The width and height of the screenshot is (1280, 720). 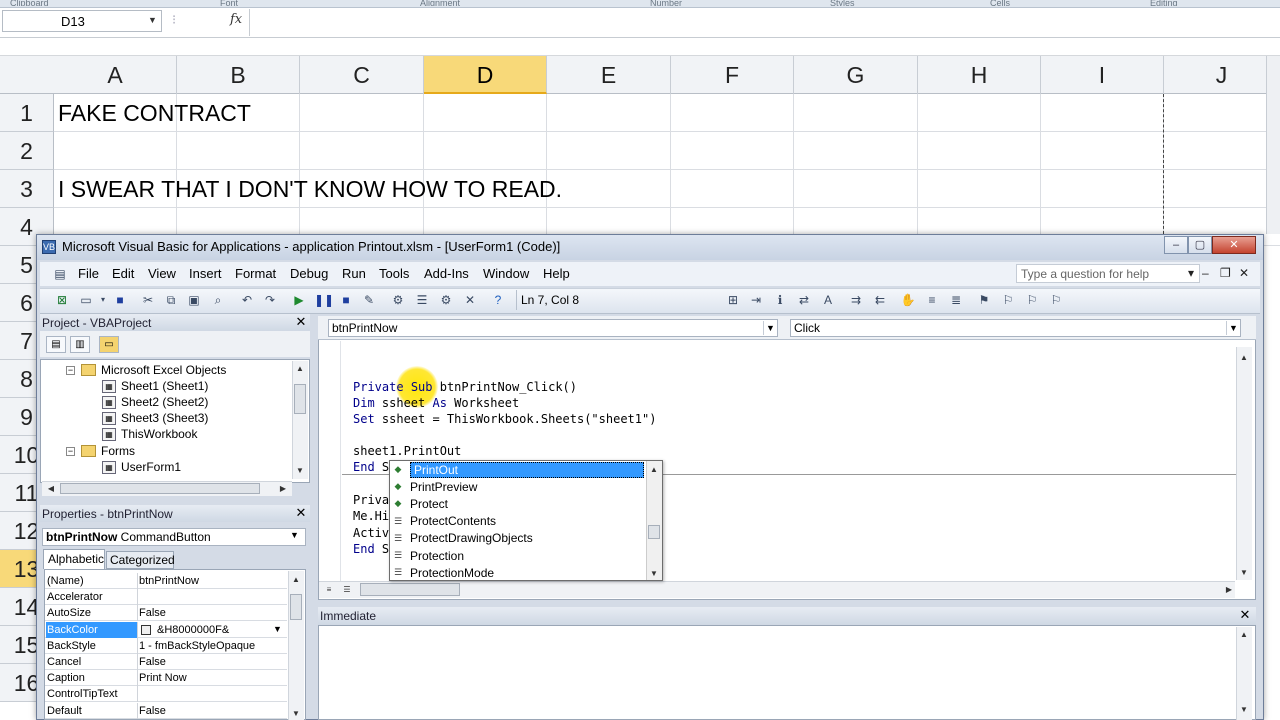 I want to click on list-constants-icon: ⇥, so click(x=756, y=300).